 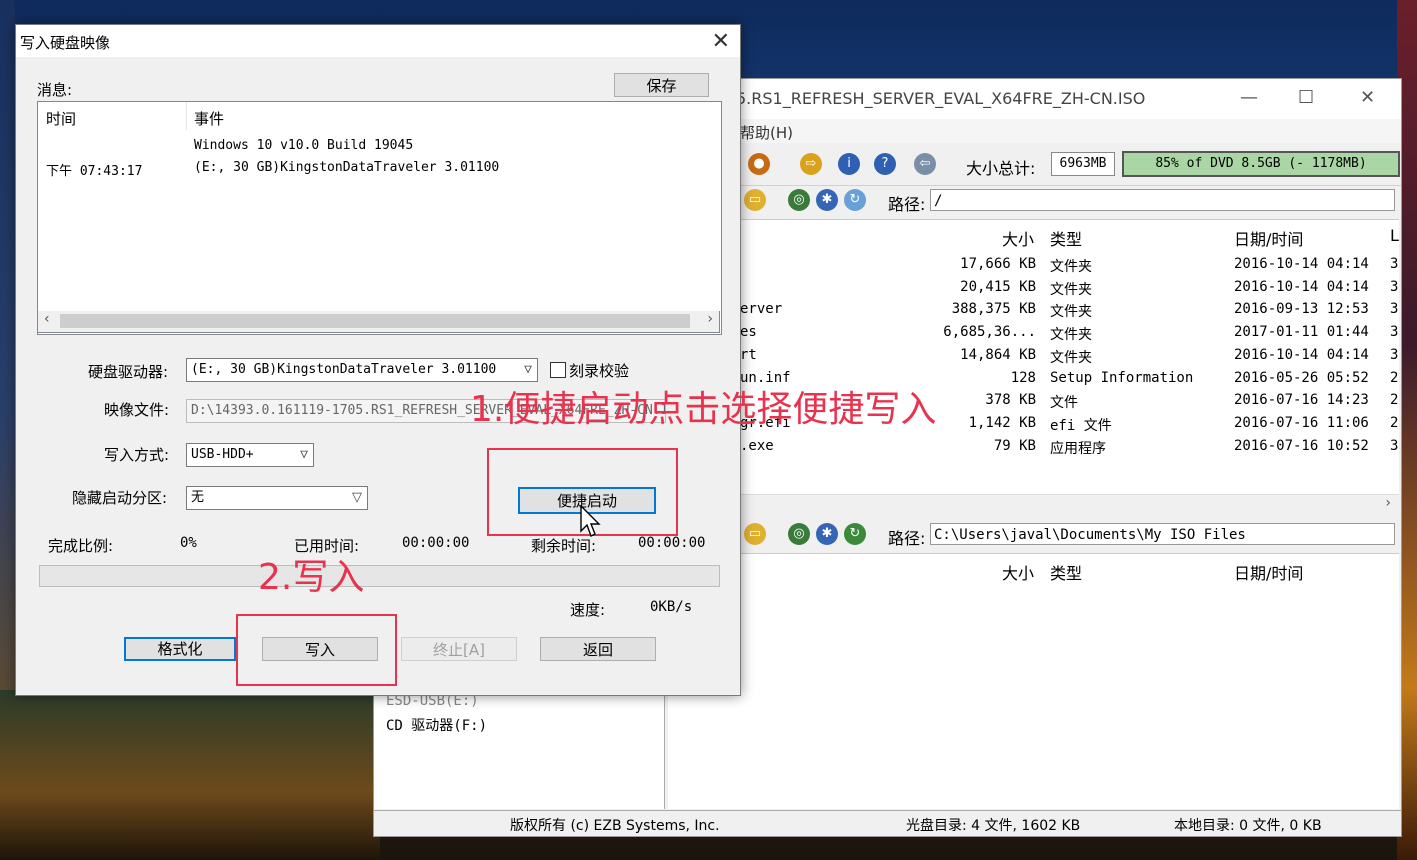 I want to click on chevron-down-icon: ▽, so click(x=528, y=369).